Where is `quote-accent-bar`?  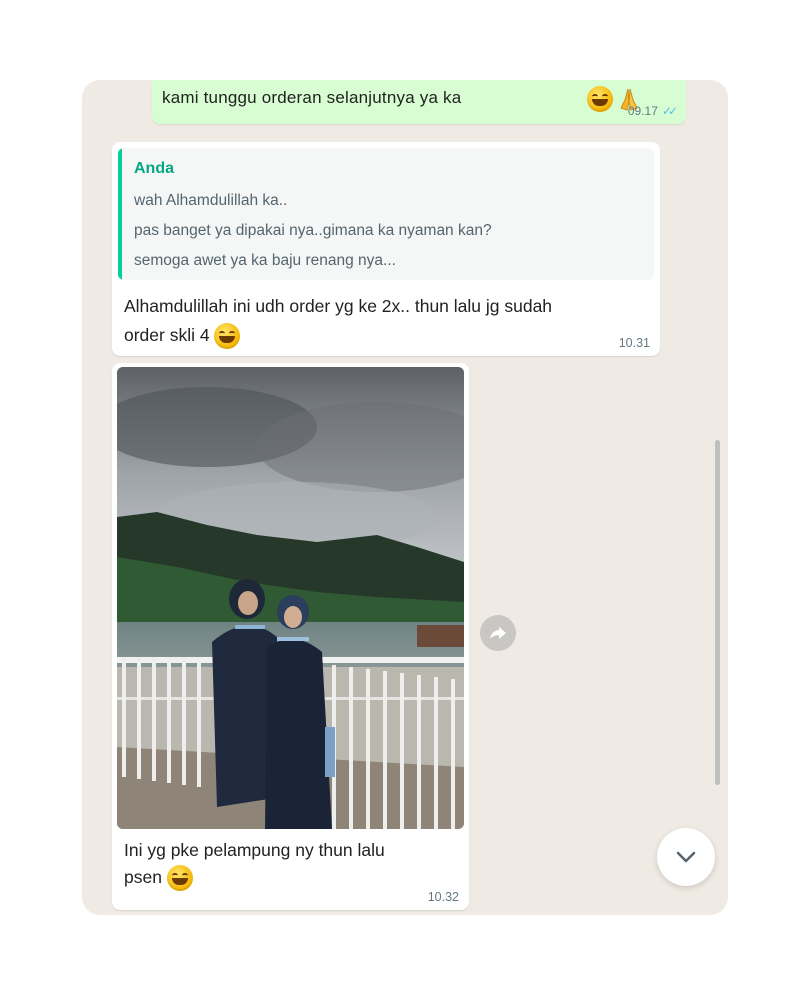
quote-accent-bar is located at coordinates (120, 214).